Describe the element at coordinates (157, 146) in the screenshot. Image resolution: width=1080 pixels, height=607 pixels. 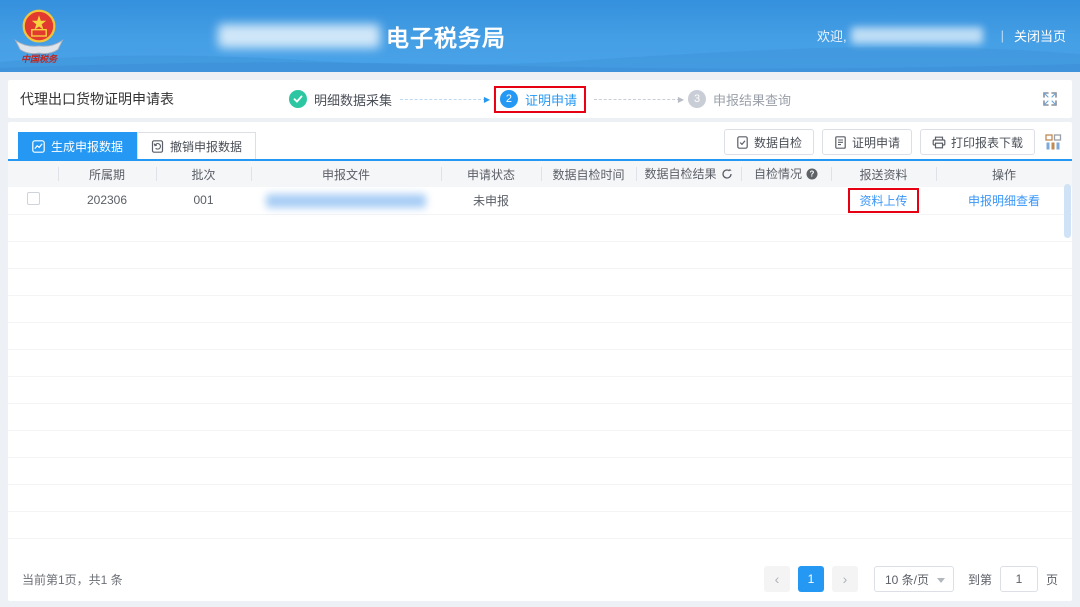
I see `revoke-doc-icon` at that location.